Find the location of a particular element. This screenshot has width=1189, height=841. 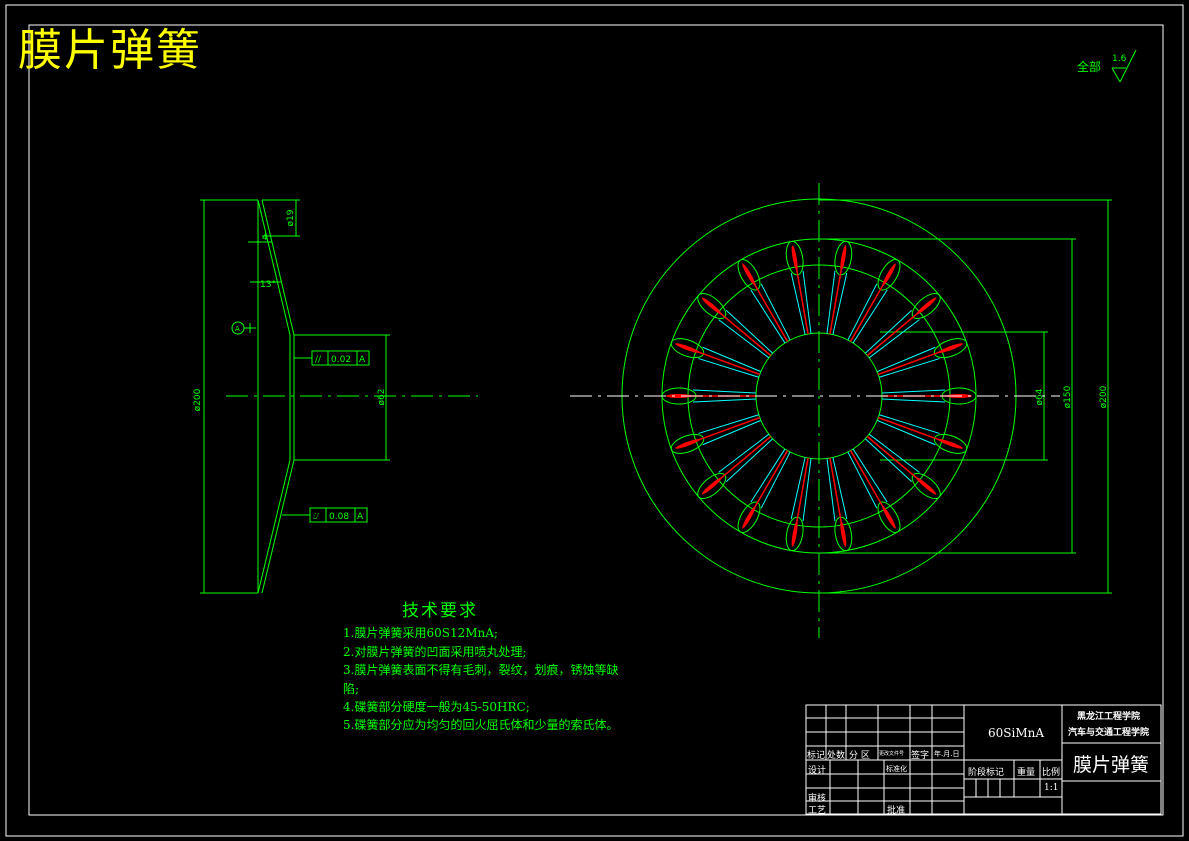

header-change-doc: 更改文件号 is located at coordinates (892, 754).